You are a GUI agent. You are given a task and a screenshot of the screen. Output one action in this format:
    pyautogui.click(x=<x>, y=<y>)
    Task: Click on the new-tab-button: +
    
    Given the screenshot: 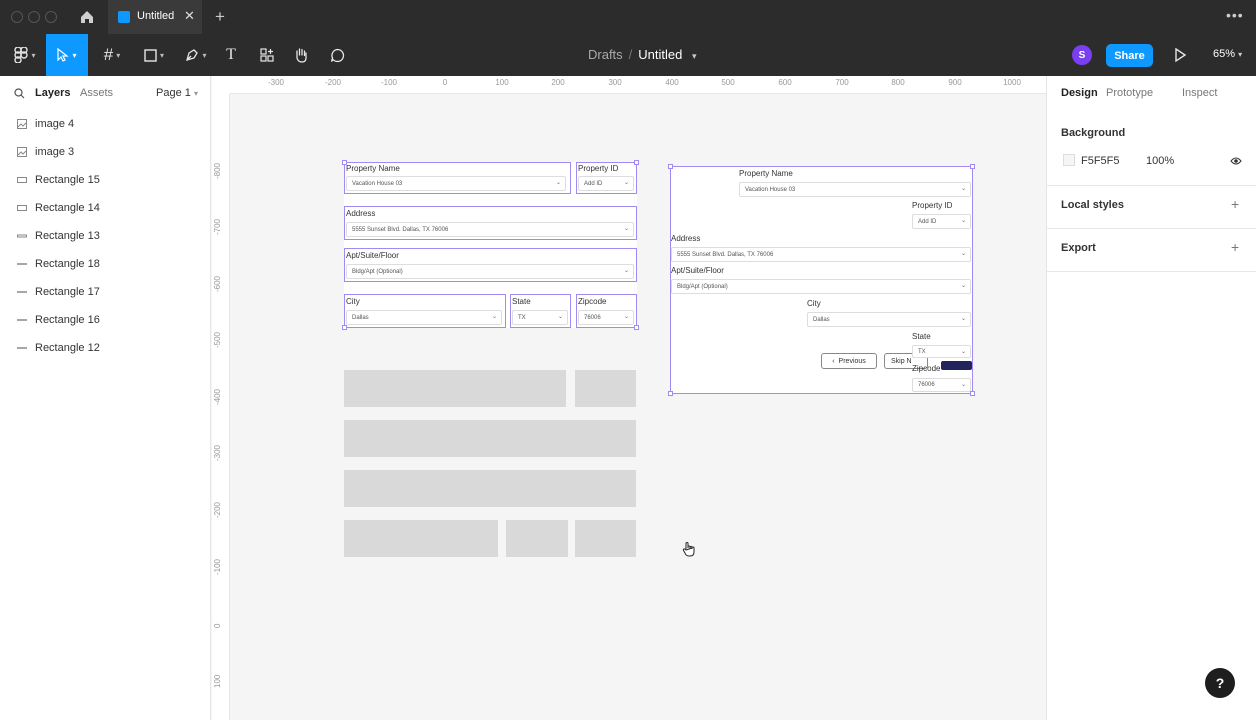 What is the action you would take?
    pyautogui.click(x=220, y=17)
    